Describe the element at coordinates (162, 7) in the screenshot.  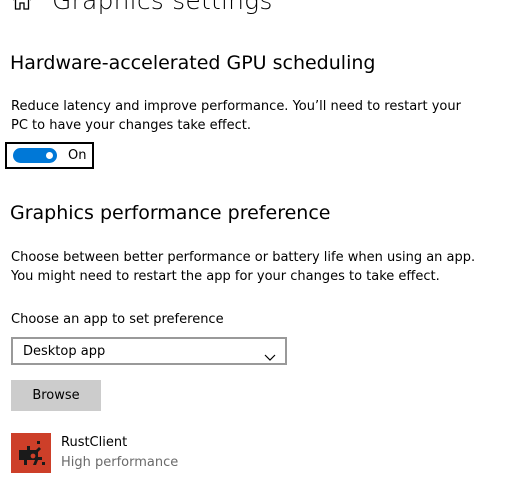
I see `page-title: Graphics settings` at that location.